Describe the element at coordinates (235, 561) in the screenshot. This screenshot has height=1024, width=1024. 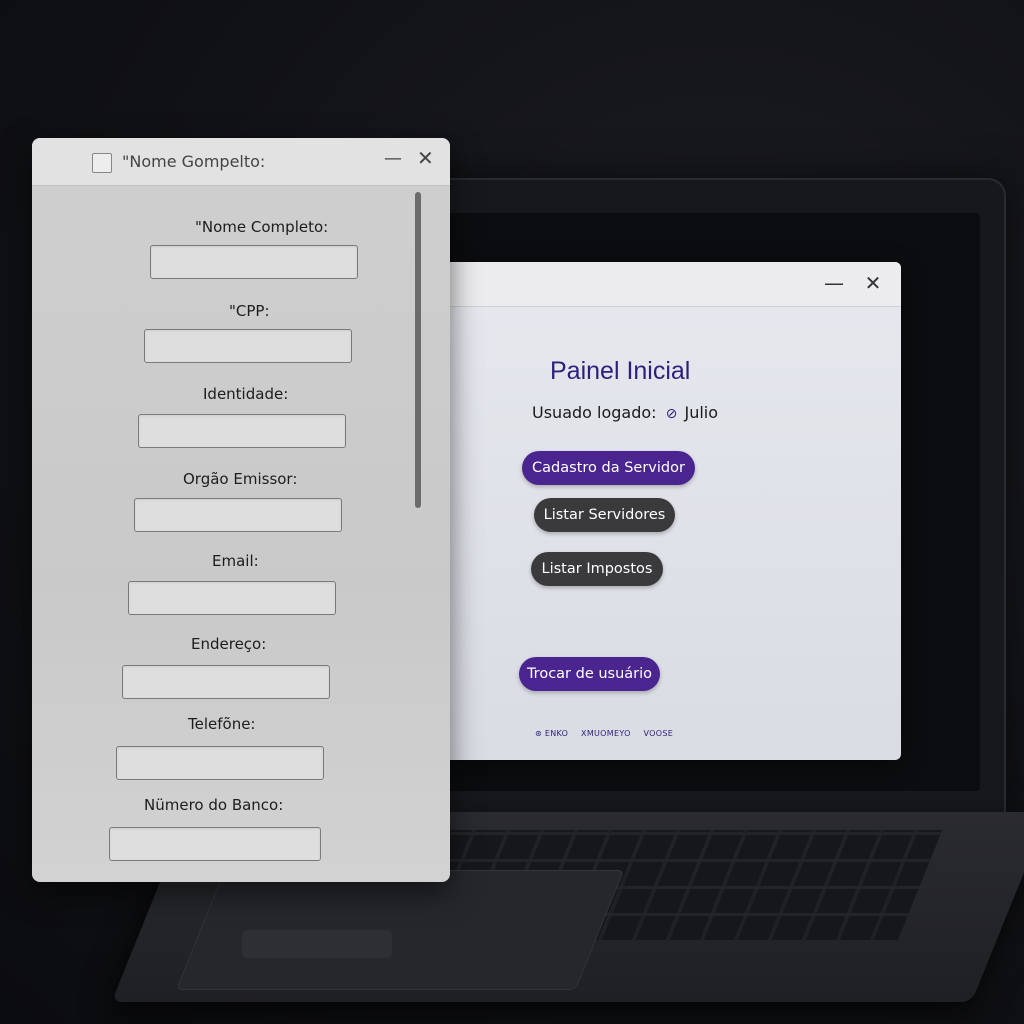
I see `email-label: Email:` at that location.